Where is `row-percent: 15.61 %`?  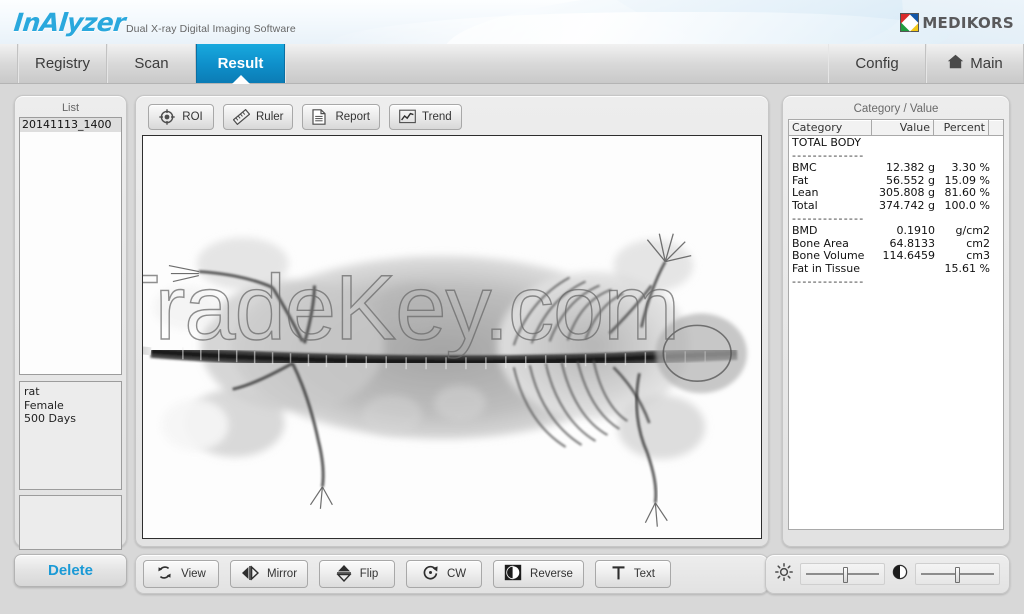 row-percent: 15.61 % is located at coordinates (967, 268).